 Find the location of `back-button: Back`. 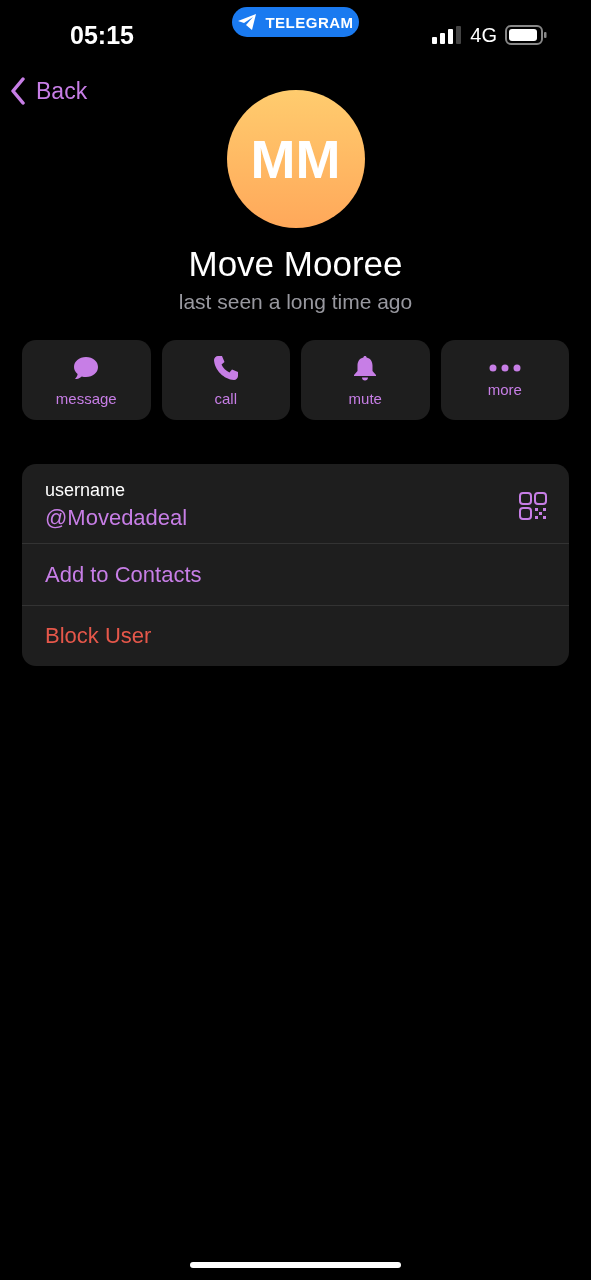

back-button: Back is located at coordinates (49, 91).